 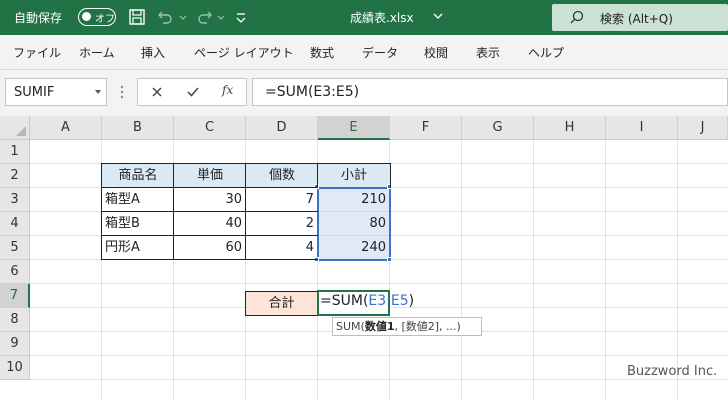 I want to click on file-title: 成績表.xlsx, so click(x=382, y=17).